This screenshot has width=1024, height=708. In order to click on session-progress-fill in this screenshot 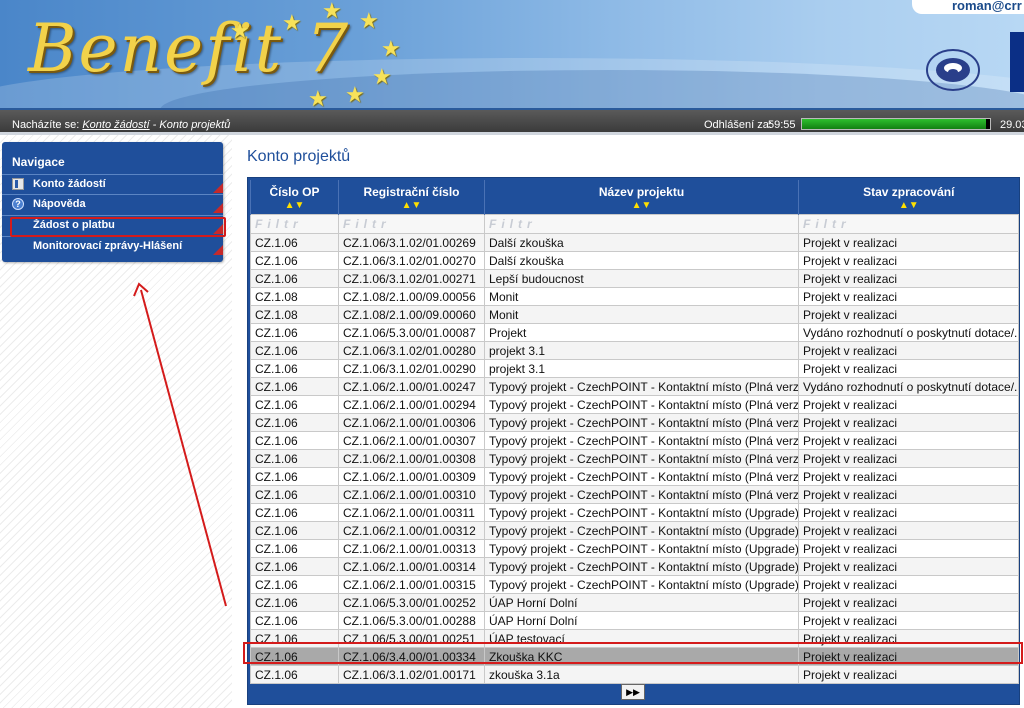, I will do `click(894, 124)`.